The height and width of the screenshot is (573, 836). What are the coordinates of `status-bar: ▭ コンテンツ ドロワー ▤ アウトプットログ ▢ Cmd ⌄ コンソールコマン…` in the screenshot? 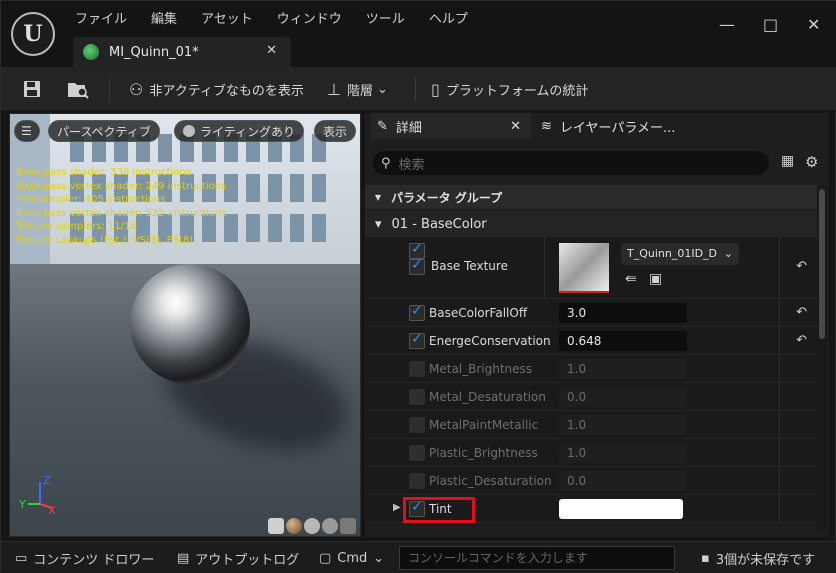 It's located at (418, 557).